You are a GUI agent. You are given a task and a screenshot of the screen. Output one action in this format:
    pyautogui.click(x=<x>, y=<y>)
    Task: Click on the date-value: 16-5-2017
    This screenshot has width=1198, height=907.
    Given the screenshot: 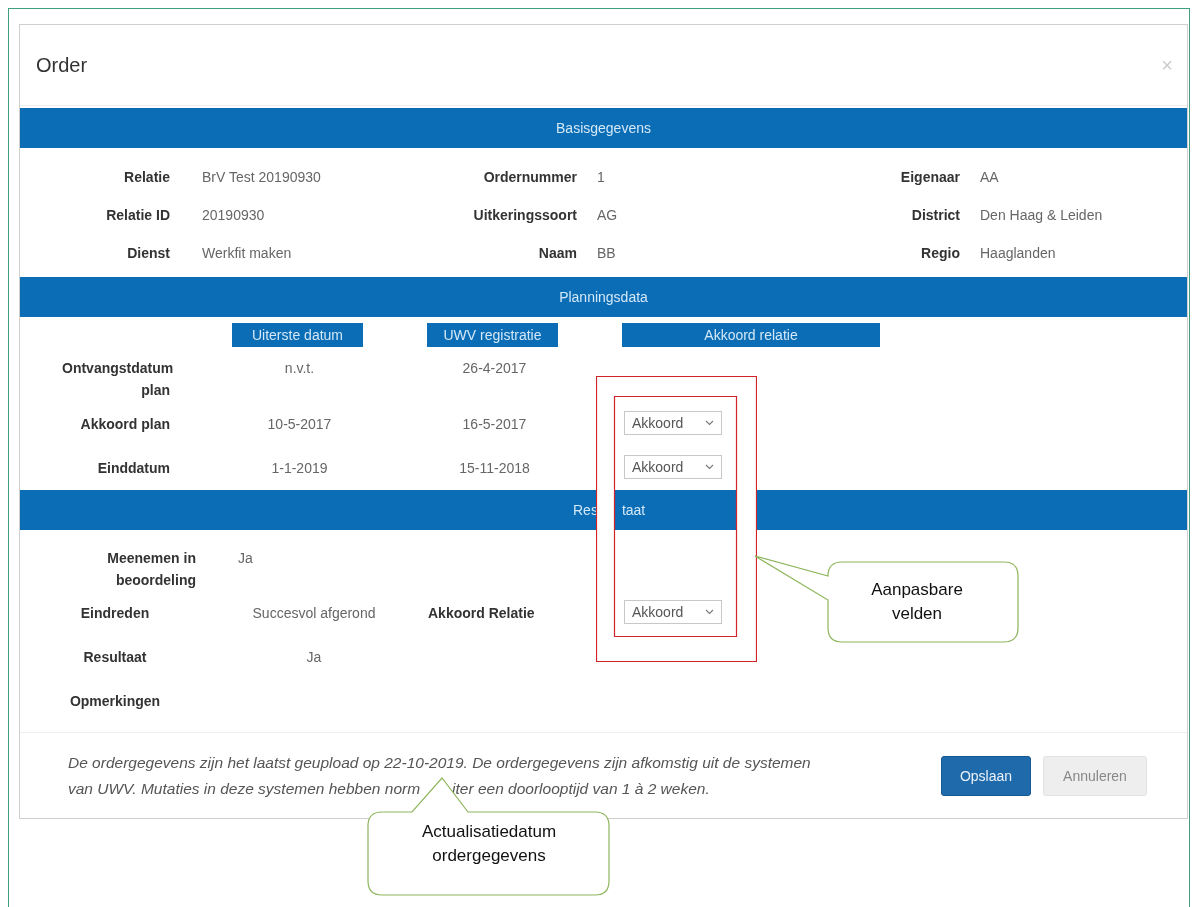 What is the action you would take?
    pyautogui.click(x=494, y=424)
    